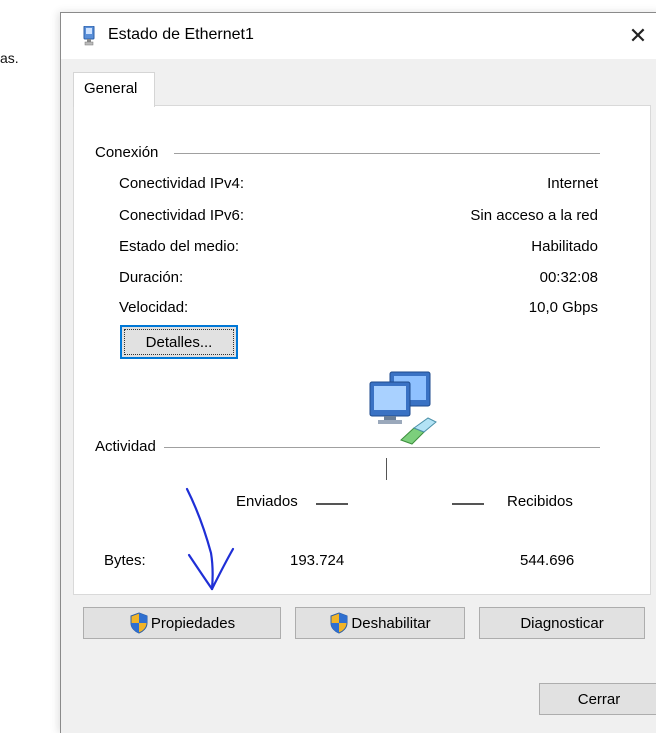 The height and width of the screenshot is (733, 656). I want to click on bytes-sent-value: 193.724, so click(317, 560).